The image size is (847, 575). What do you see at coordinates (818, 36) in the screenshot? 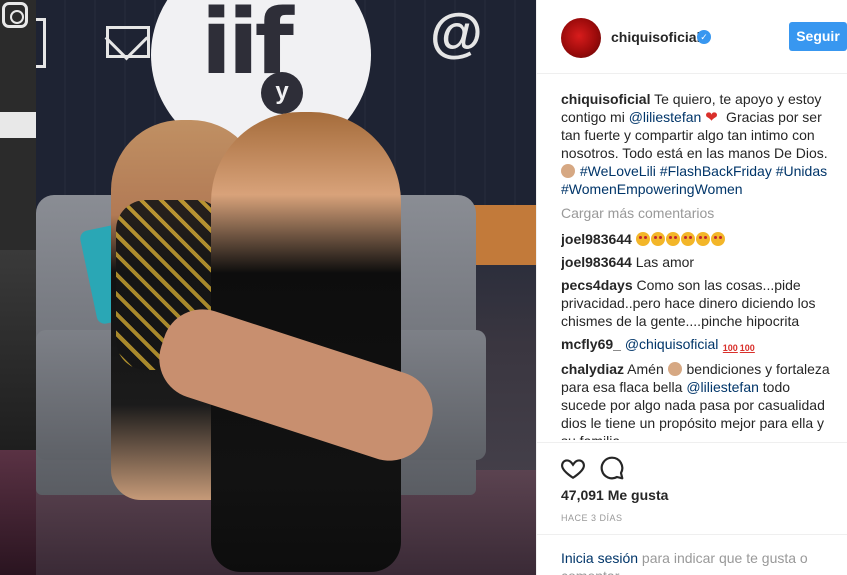
I see `follow-button: Seguir` at bounding box center [818, 36].